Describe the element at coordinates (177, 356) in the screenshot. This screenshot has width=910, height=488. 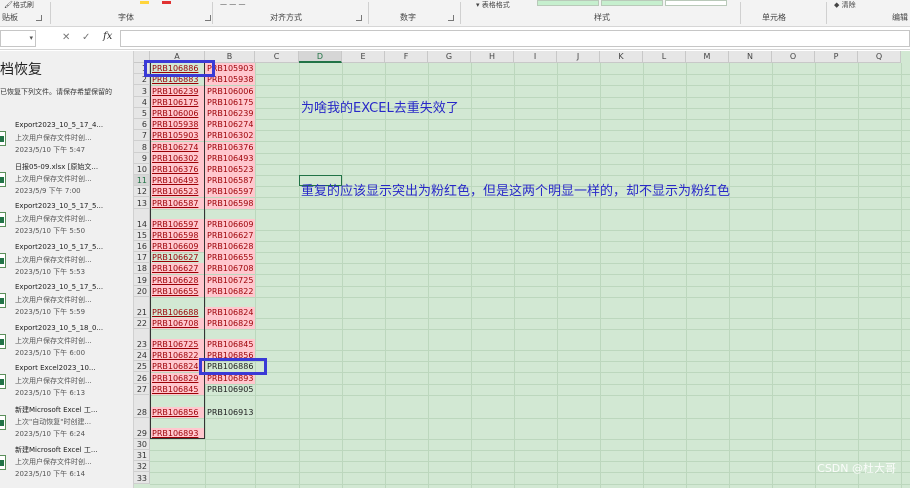
I see `cell-A24: PRB106822` at that location.